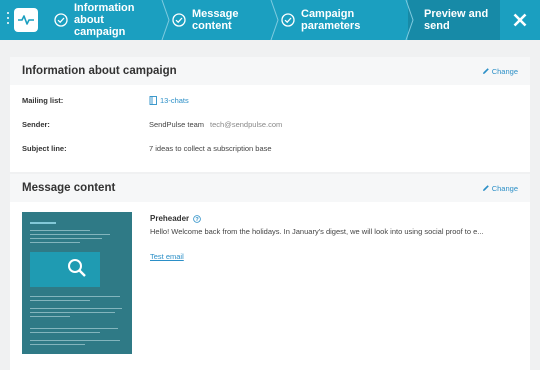 The height and width of the screenshot is (370, 540). I want to click on subject-label: Subject line:, so click(44, 148).